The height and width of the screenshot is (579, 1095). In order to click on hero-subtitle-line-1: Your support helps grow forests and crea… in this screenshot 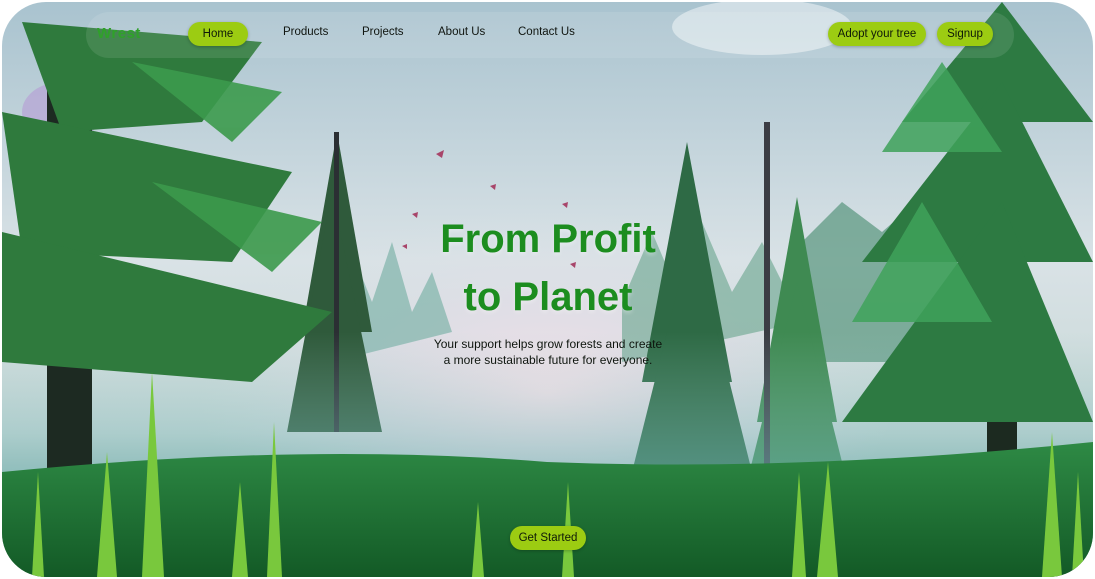, I will do `click(548, 344)`.